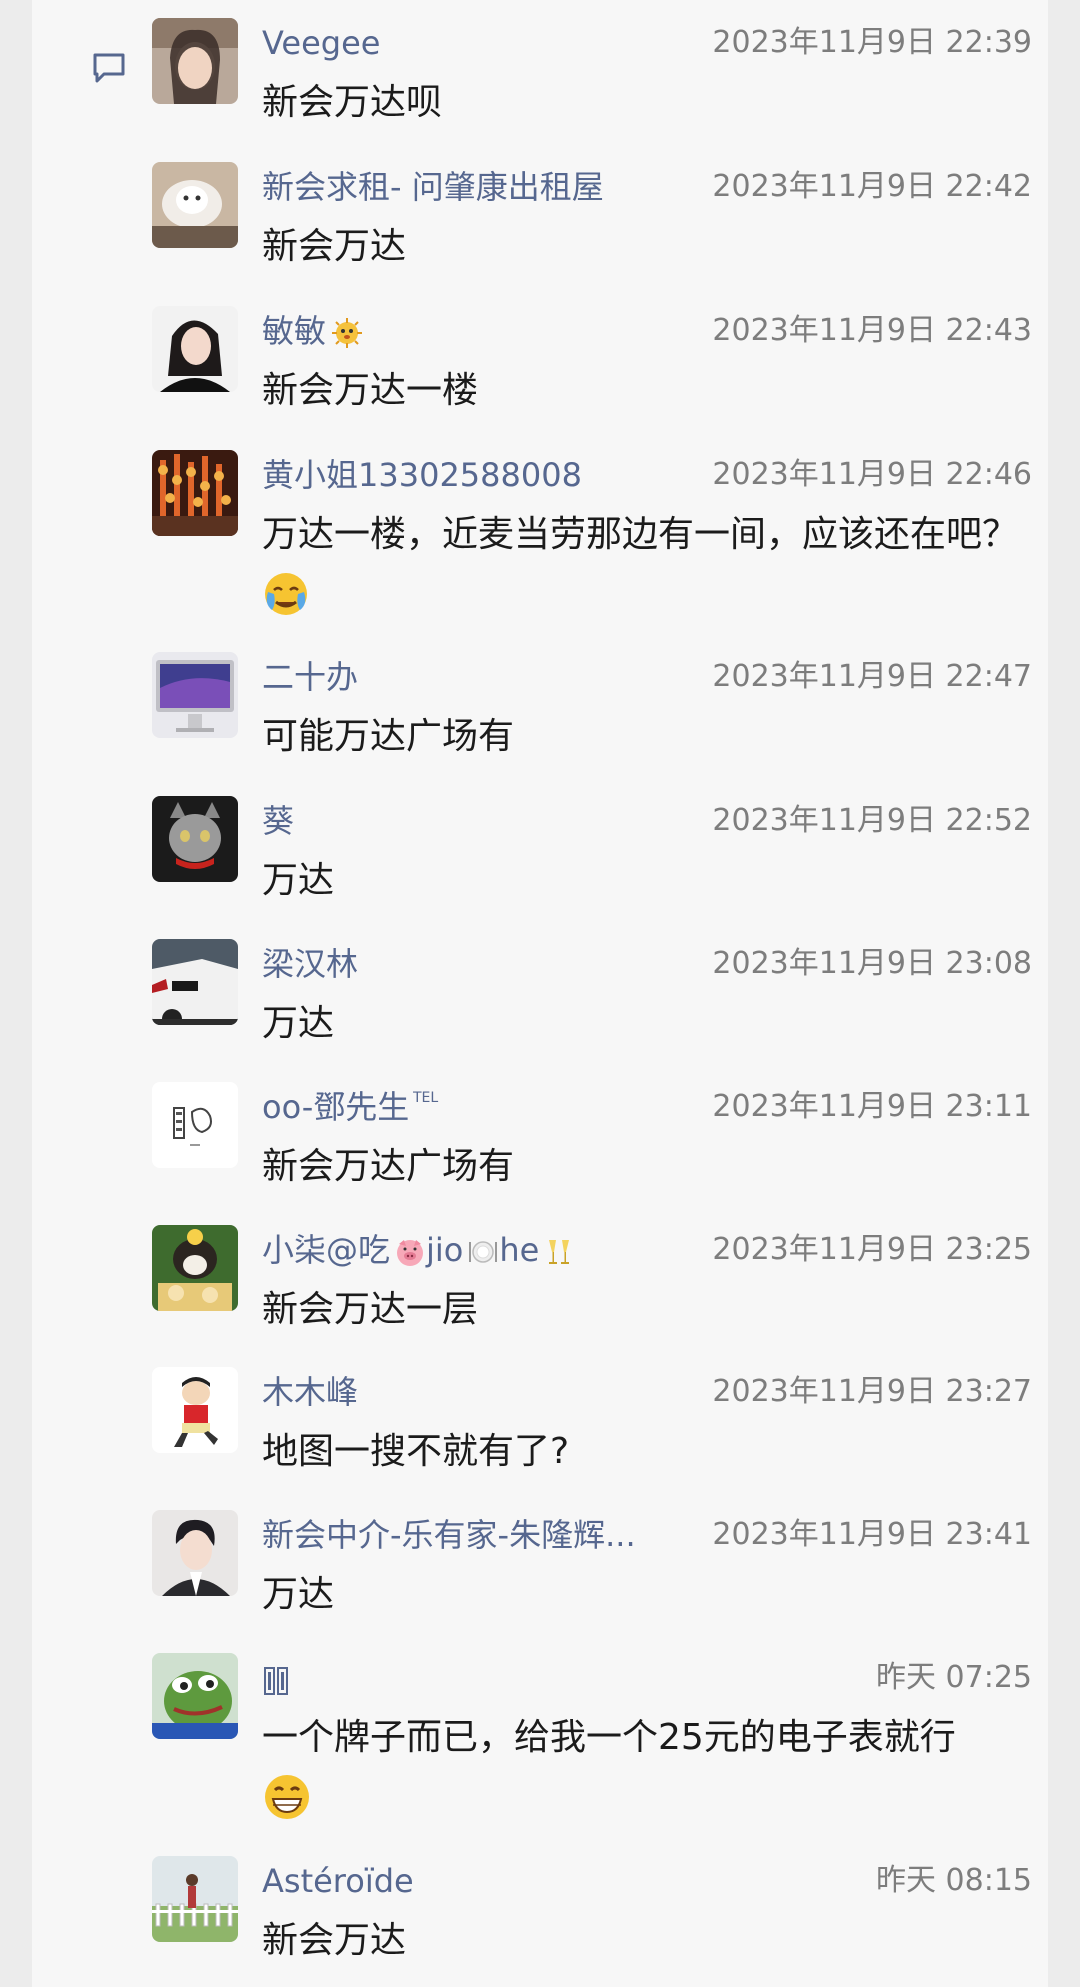  I want to click on comment-icon, so click(109, 68).